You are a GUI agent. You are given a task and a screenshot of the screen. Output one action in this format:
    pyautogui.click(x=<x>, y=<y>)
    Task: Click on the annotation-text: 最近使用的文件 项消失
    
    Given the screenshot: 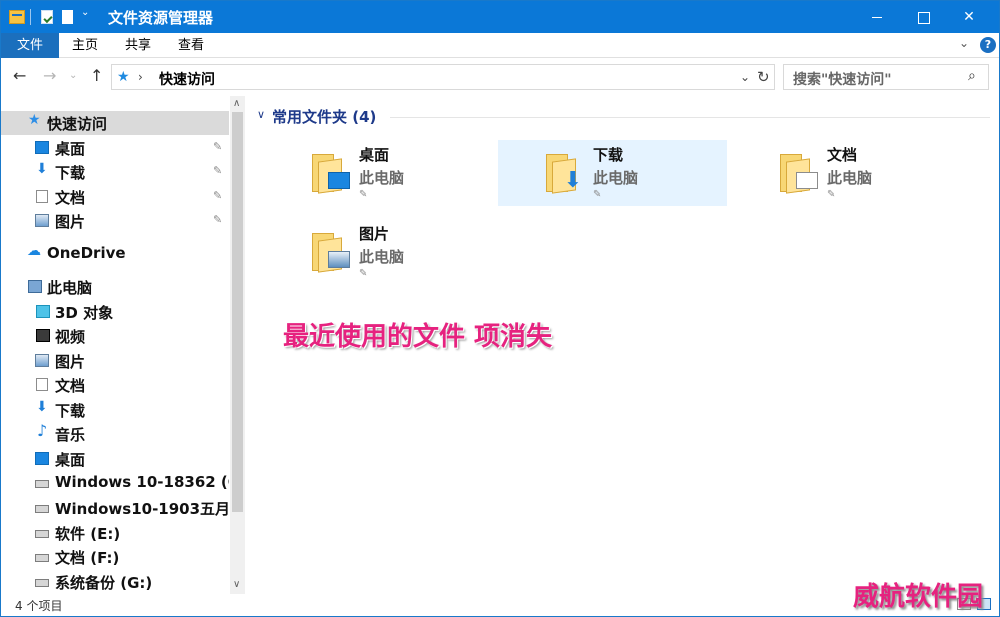 What is the action you would take?
    pyautogui.click(x=418, y=337)
    